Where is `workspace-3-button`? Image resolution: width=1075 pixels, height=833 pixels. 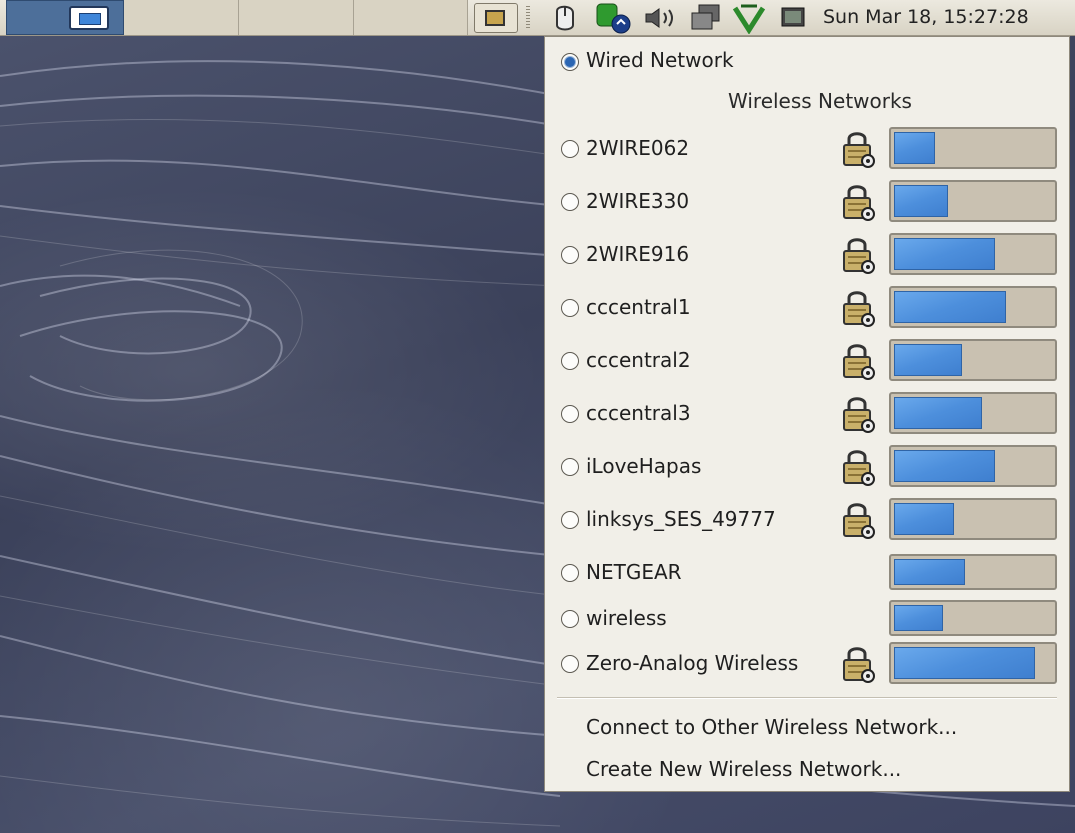
workspace-3-button is located at coordinates (296, 17).